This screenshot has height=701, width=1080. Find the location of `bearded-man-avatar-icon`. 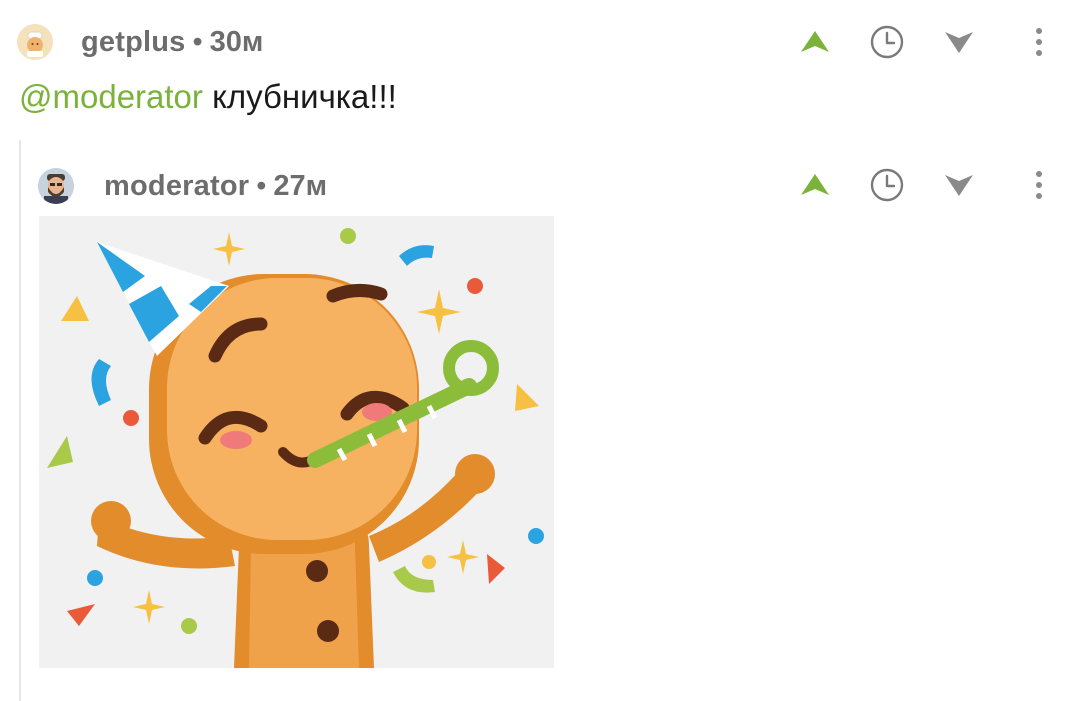

bearded-man-avatar-icon is located at coordinates (56, 186).